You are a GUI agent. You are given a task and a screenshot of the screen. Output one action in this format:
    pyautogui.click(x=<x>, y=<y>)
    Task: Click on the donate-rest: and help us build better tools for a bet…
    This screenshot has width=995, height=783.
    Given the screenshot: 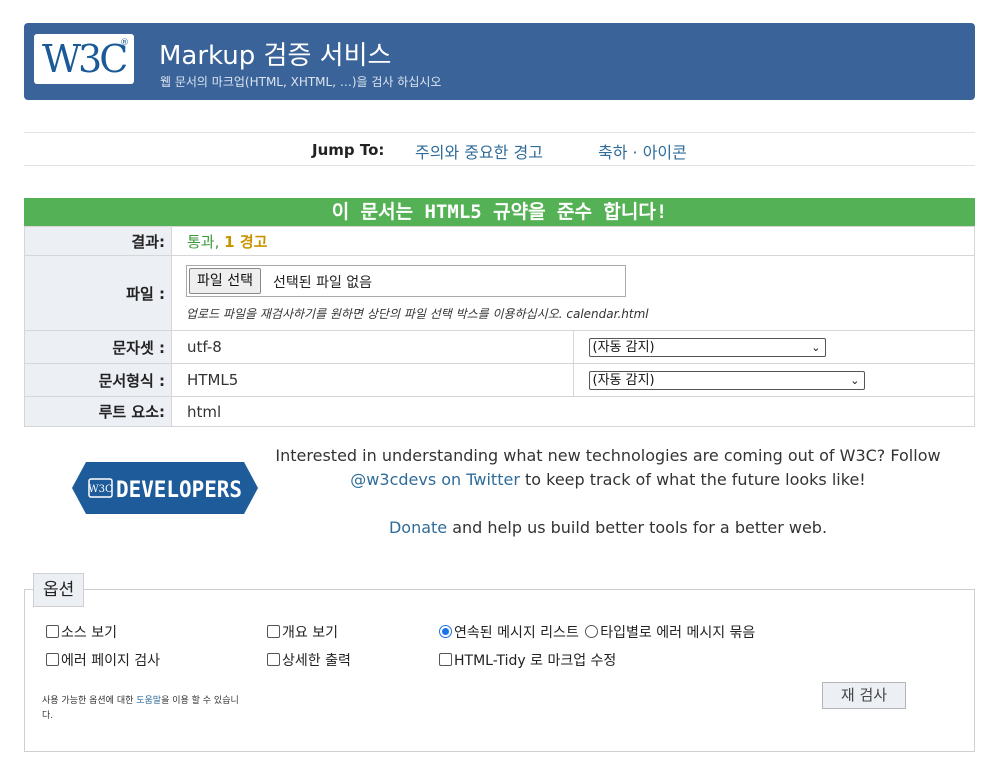 What is the action you would take?
    pyautogui.click(x=637, y=527)
    